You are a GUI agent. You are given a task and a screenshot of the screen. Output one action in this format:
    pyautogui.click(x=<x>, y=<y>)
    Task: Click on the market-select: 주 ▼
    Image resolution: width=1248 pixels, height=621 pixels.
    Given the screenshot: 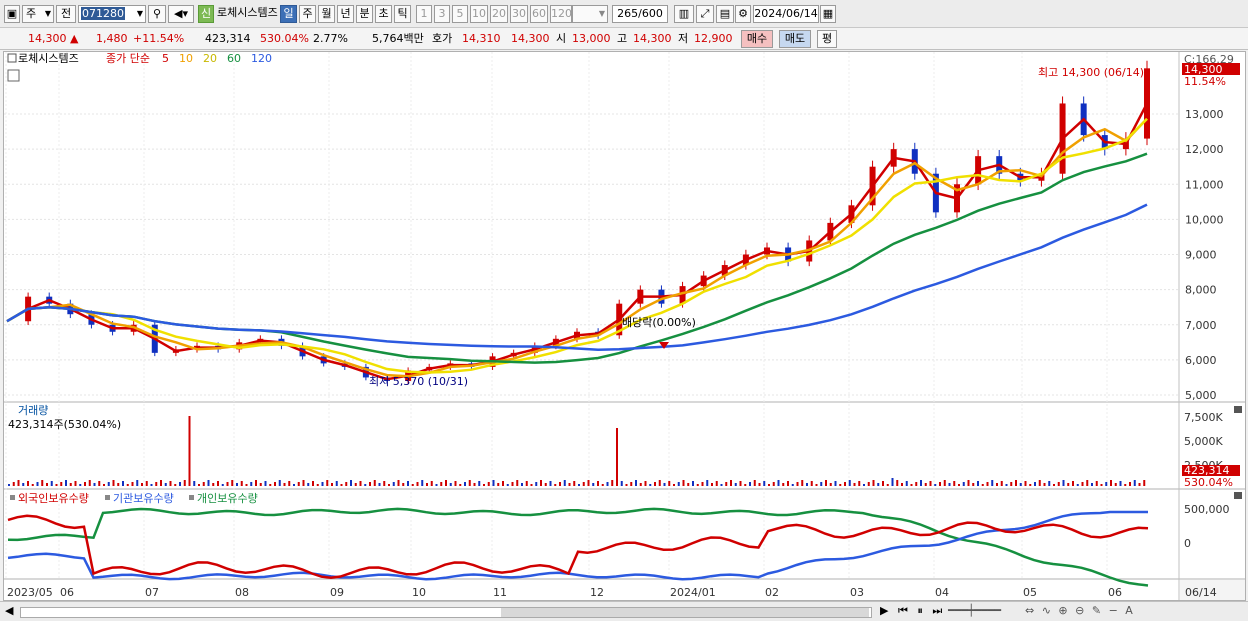 What is the action you would take?
    pyautogui.click(x=38, y=14)
    